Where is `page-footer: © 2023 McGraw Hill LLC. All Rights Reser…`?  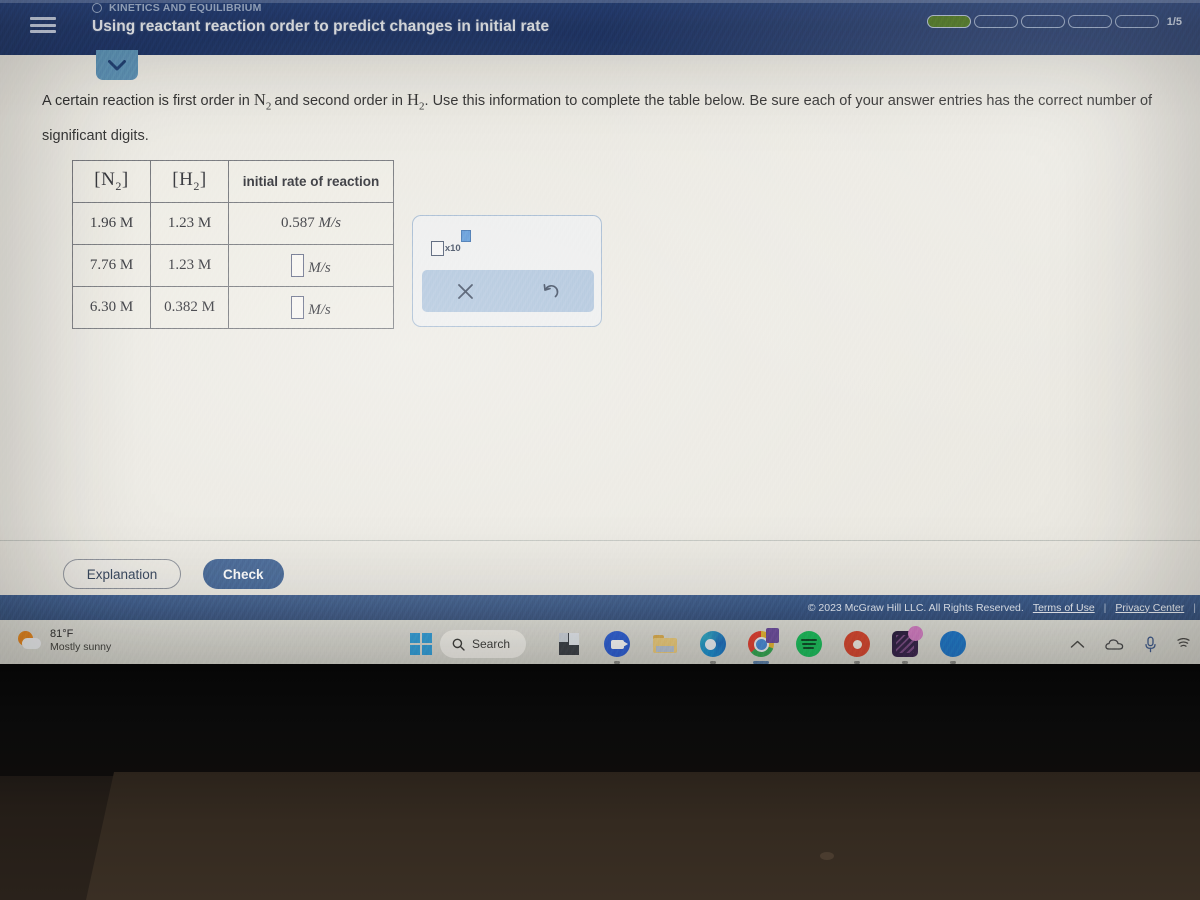
page-footer: © 2023 McGraw Hill LLC. All Rights Reser… is located at coordinates (600, 607).